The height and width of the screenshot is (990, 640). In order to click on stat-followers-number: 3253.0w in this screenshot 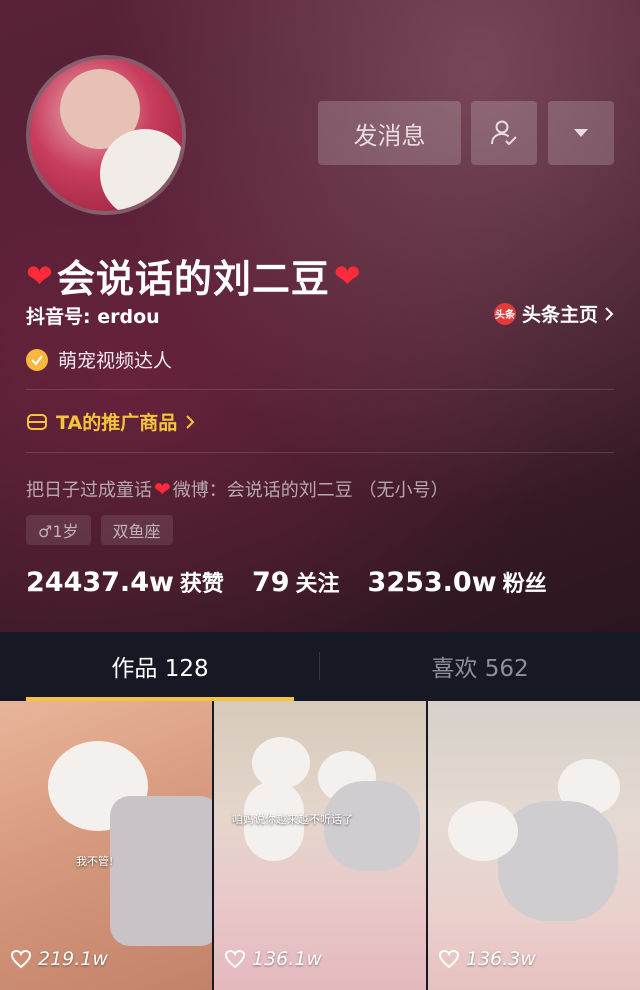, I will do `click(432, 582)`.